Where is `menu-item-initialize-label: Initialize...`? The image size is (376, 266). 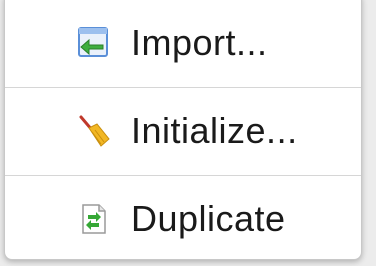 menu-item-initialize-label: Initialize... is located at coordinates (214, 130).